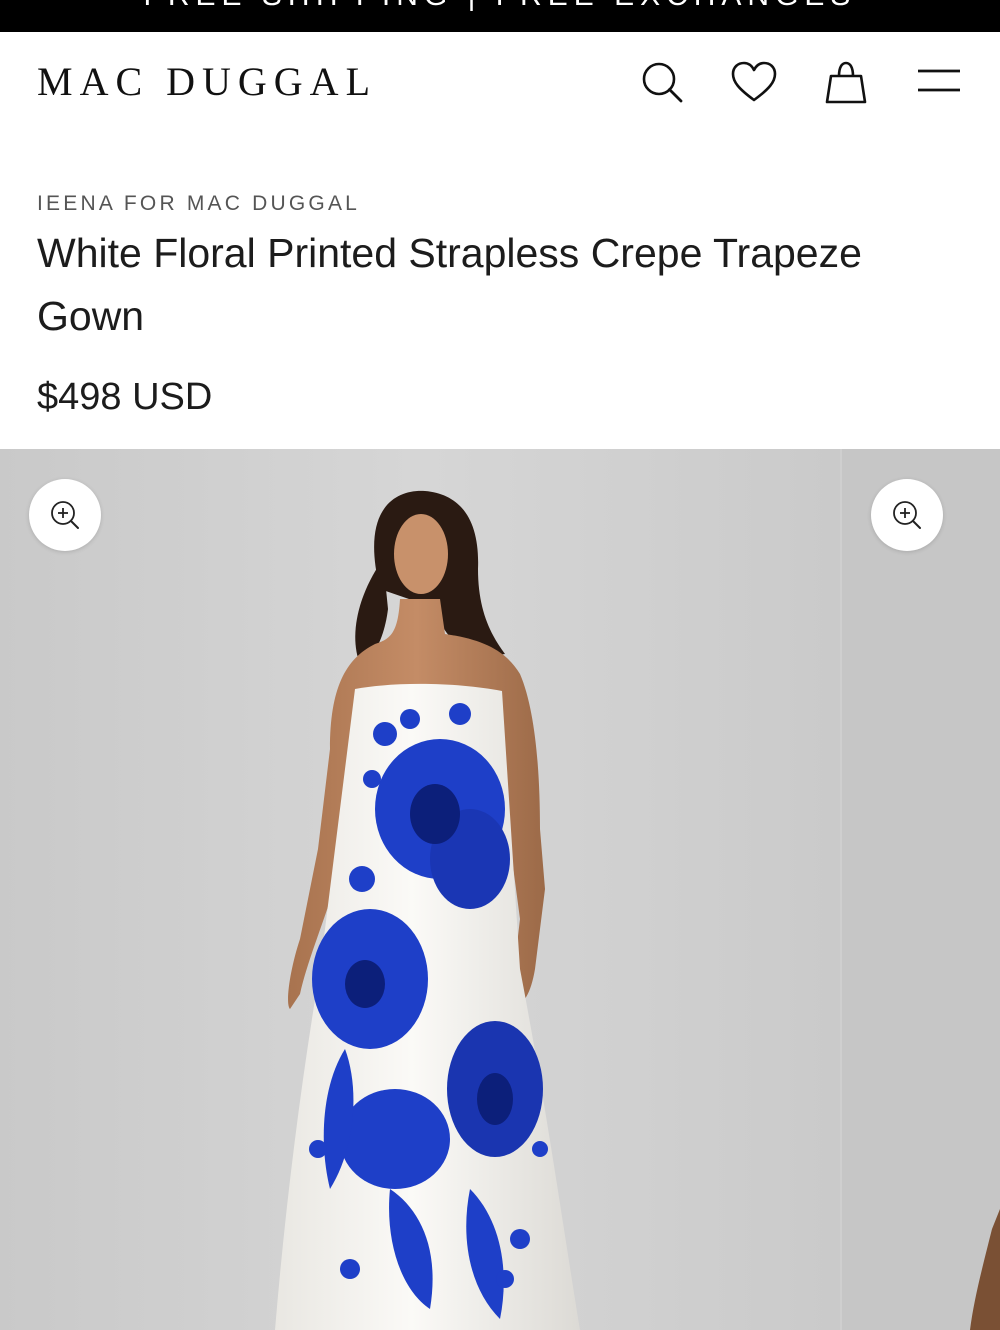 This screenshot has width=1000, height=1330. I want to click on zoom-button, so click(65, 515).